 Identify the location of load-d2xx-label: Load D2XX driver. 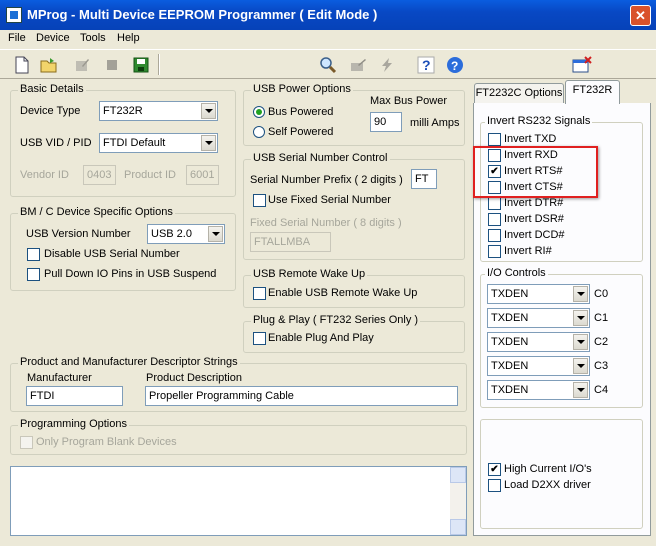
(547, 485).